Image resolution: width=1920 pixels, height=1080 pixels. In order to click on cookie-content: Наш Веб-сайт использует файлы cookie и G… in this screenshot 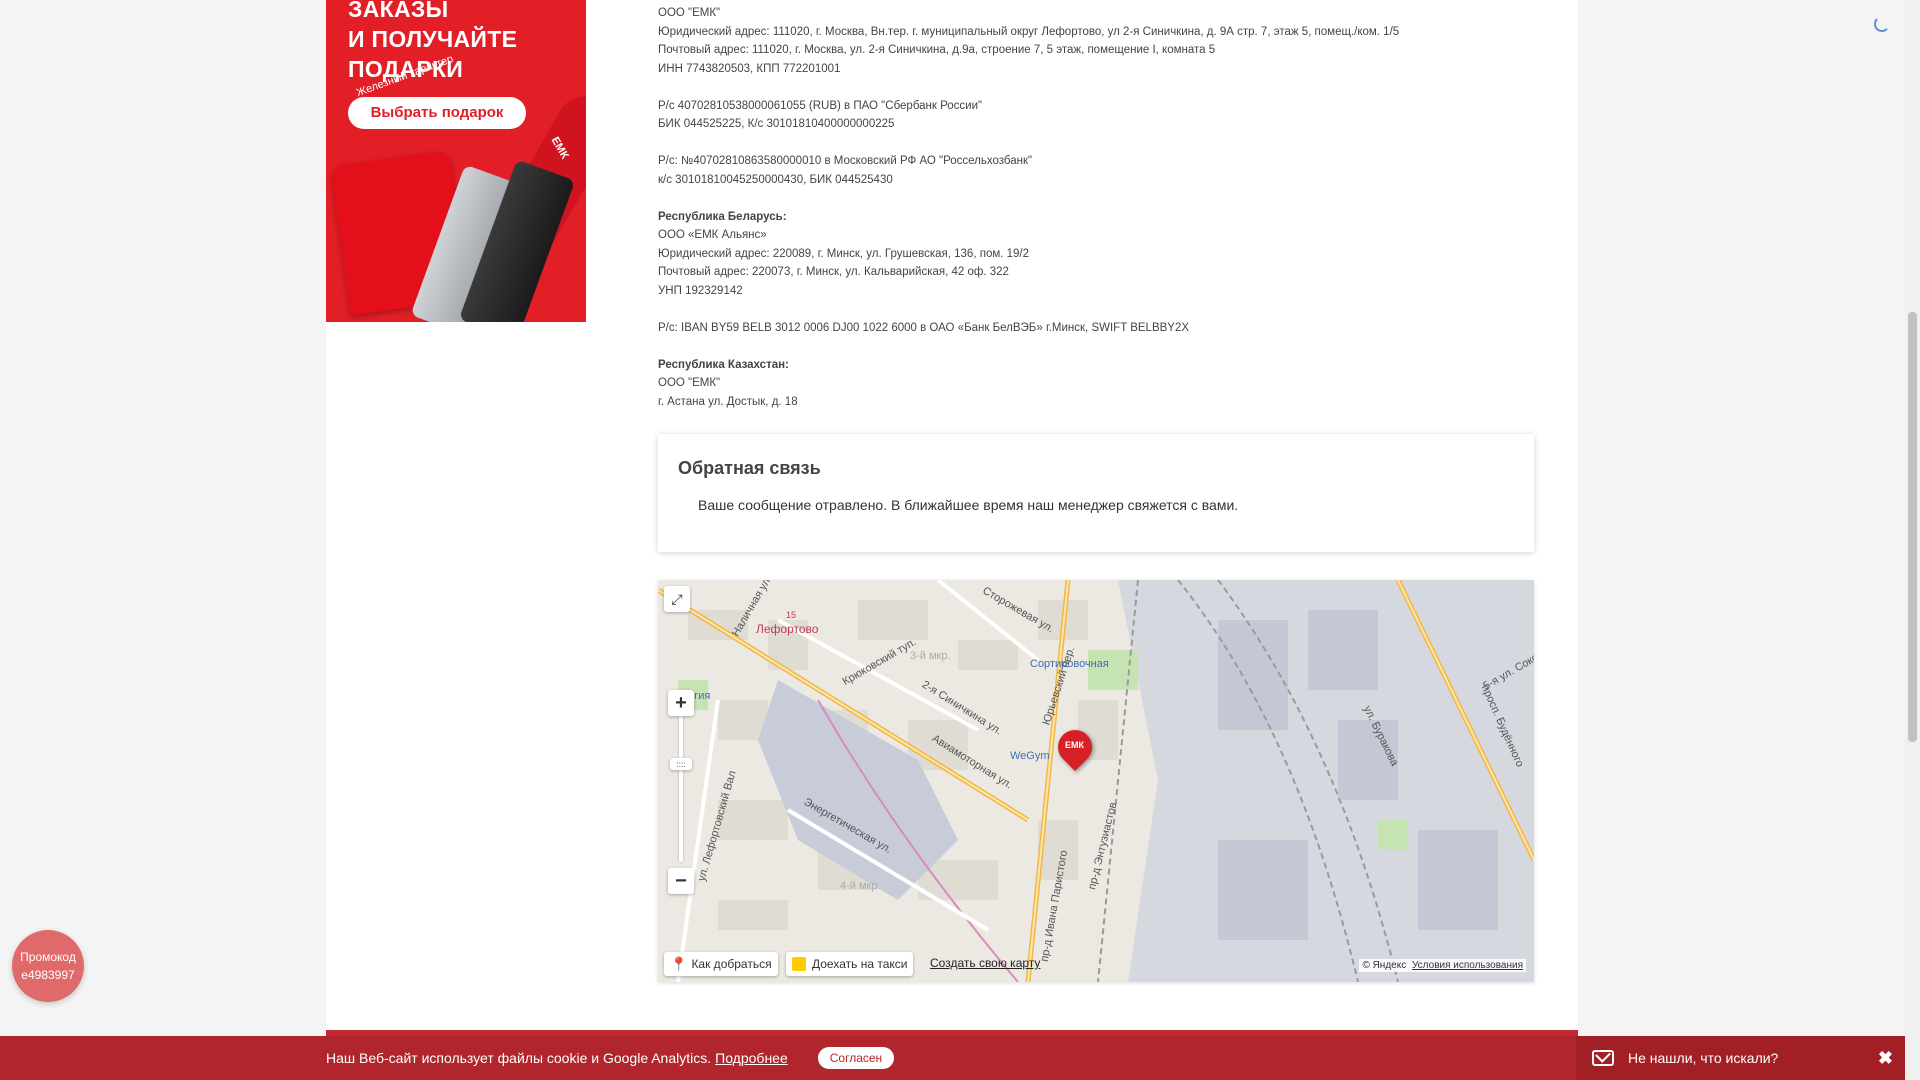, I will do `click(610, 1058)`.